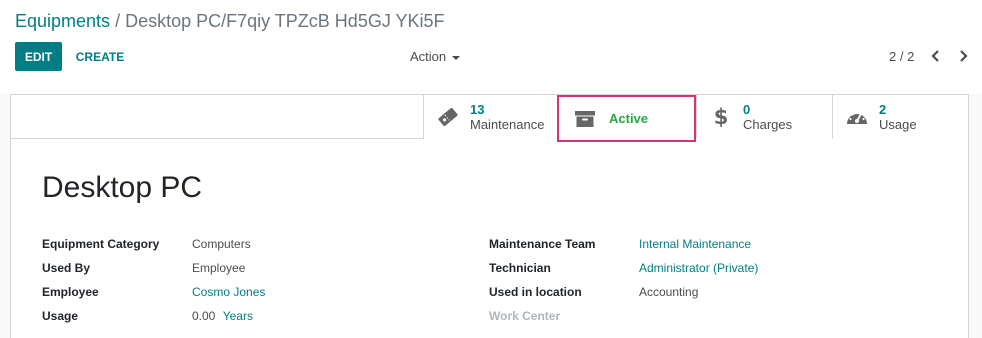 The image size is (982, 338). What do you see at coordinates (456, 57) in the screenshot?
I see `caret-down-icon` at bounding box center [456, 57].